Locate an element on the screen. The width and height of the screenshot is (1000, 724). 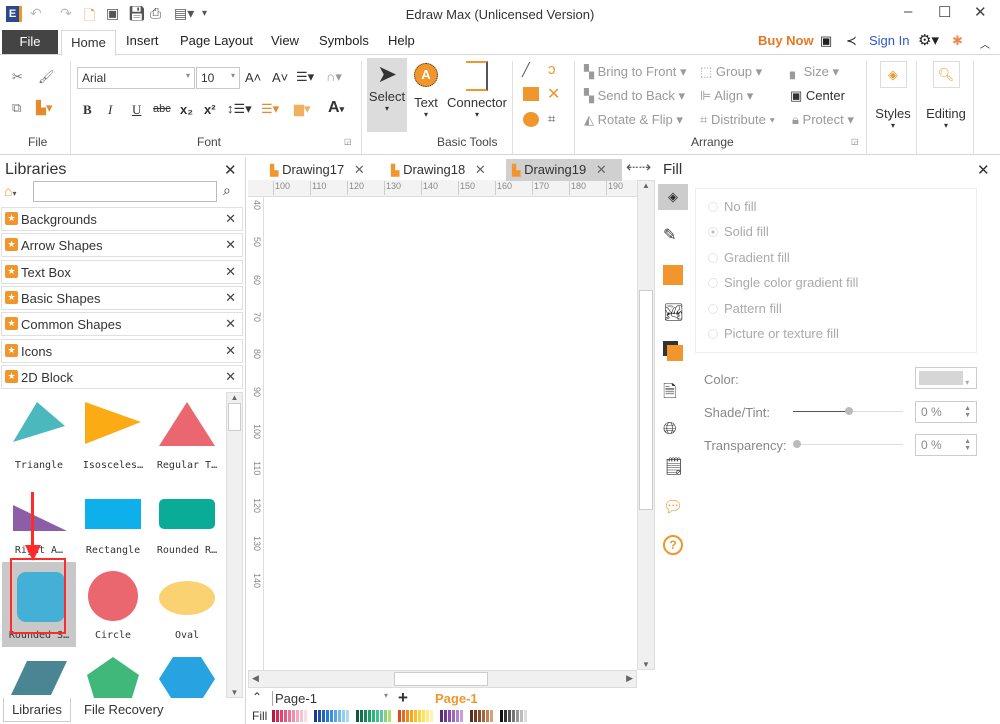
shape-item: Oval is located at coordinates (187, 604).